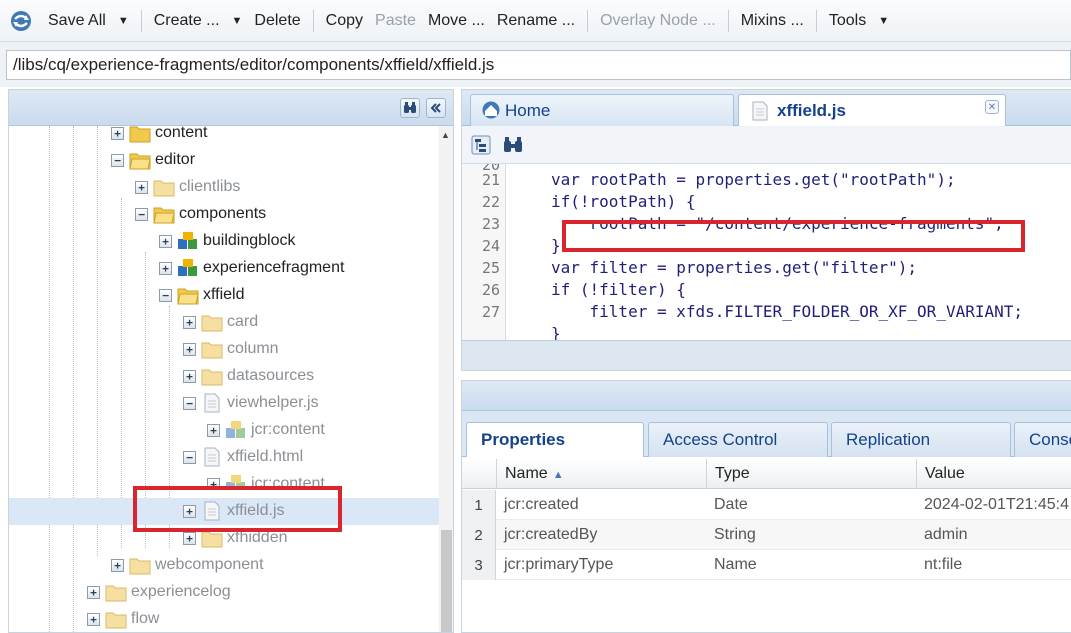 The image size is (1071, 633). Describe the element at coordinates (446, 581) in the screenshot. I see `tree-scrollbar-thumb` at that location.